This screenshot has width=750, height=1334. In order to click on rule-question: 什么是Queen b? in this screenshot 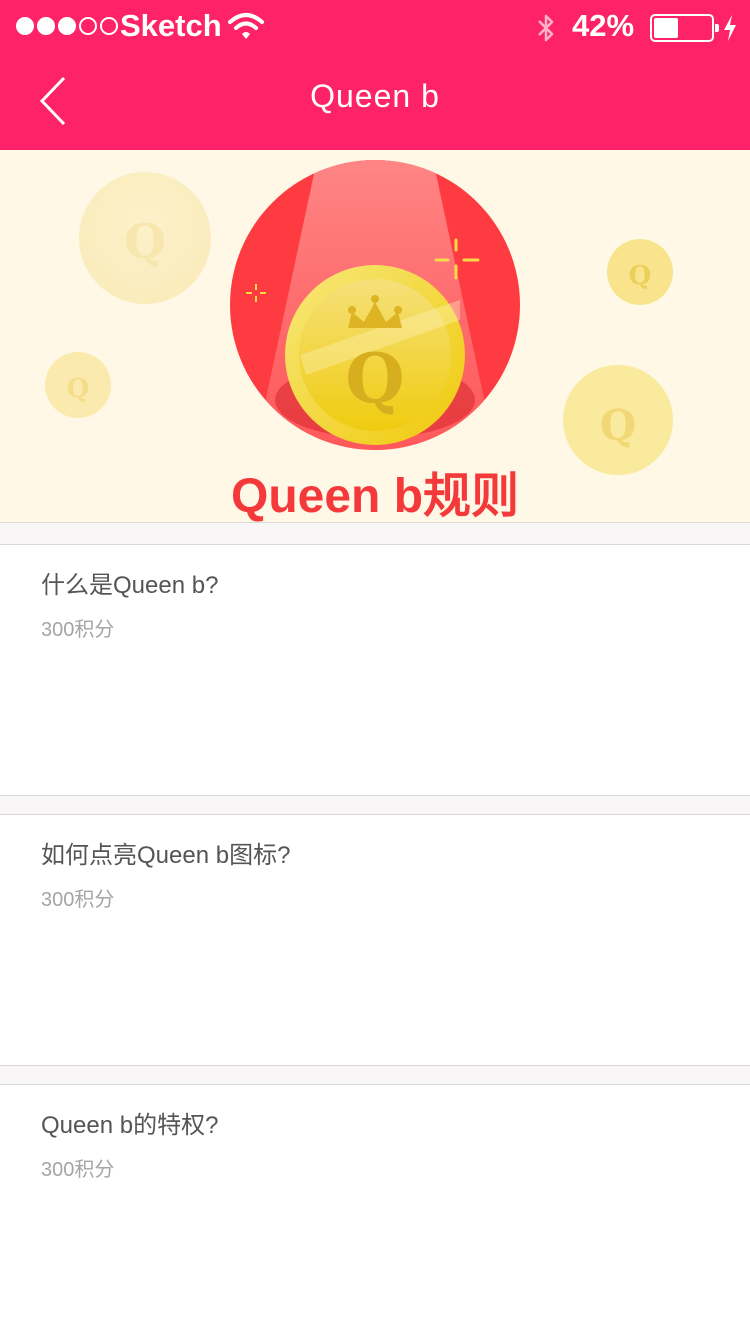, I will do `click(130, 585)`.